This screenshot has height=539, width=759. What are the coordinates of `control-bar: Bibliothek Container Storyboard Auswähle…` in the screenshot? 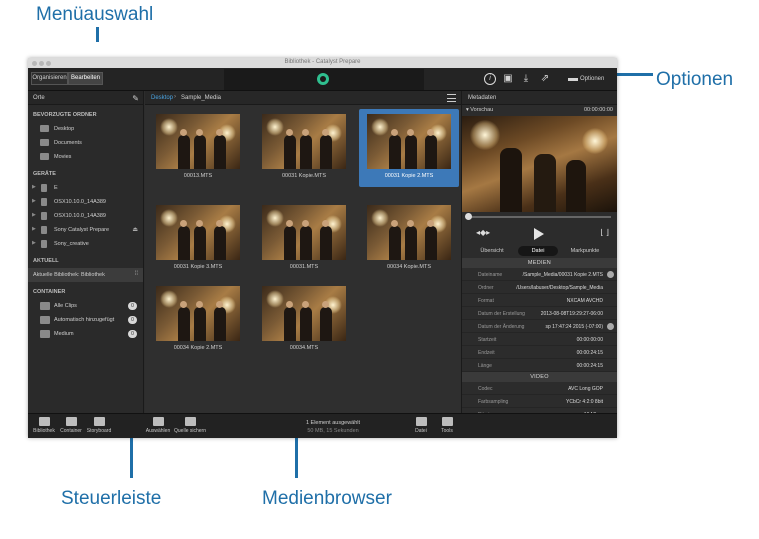 It's located at (322, 425).